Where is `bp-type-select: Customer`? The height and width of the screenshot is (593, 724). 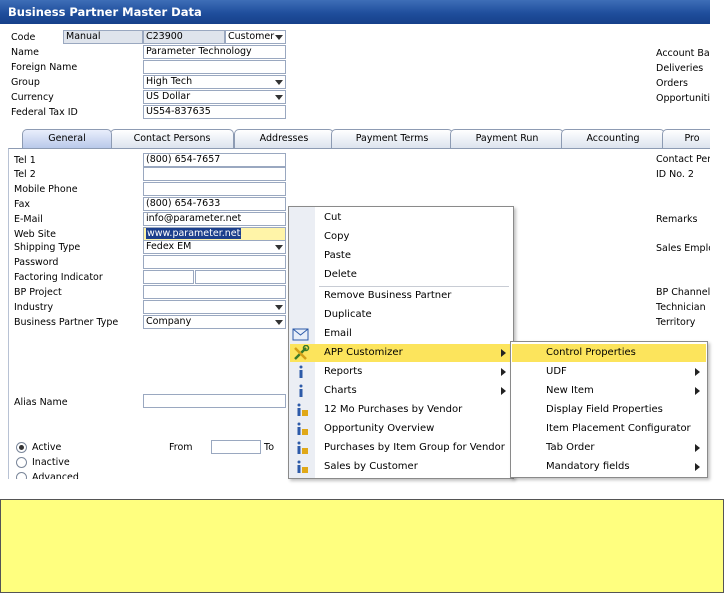 bp-type-select: Customer is located at coordinates (255, 37).